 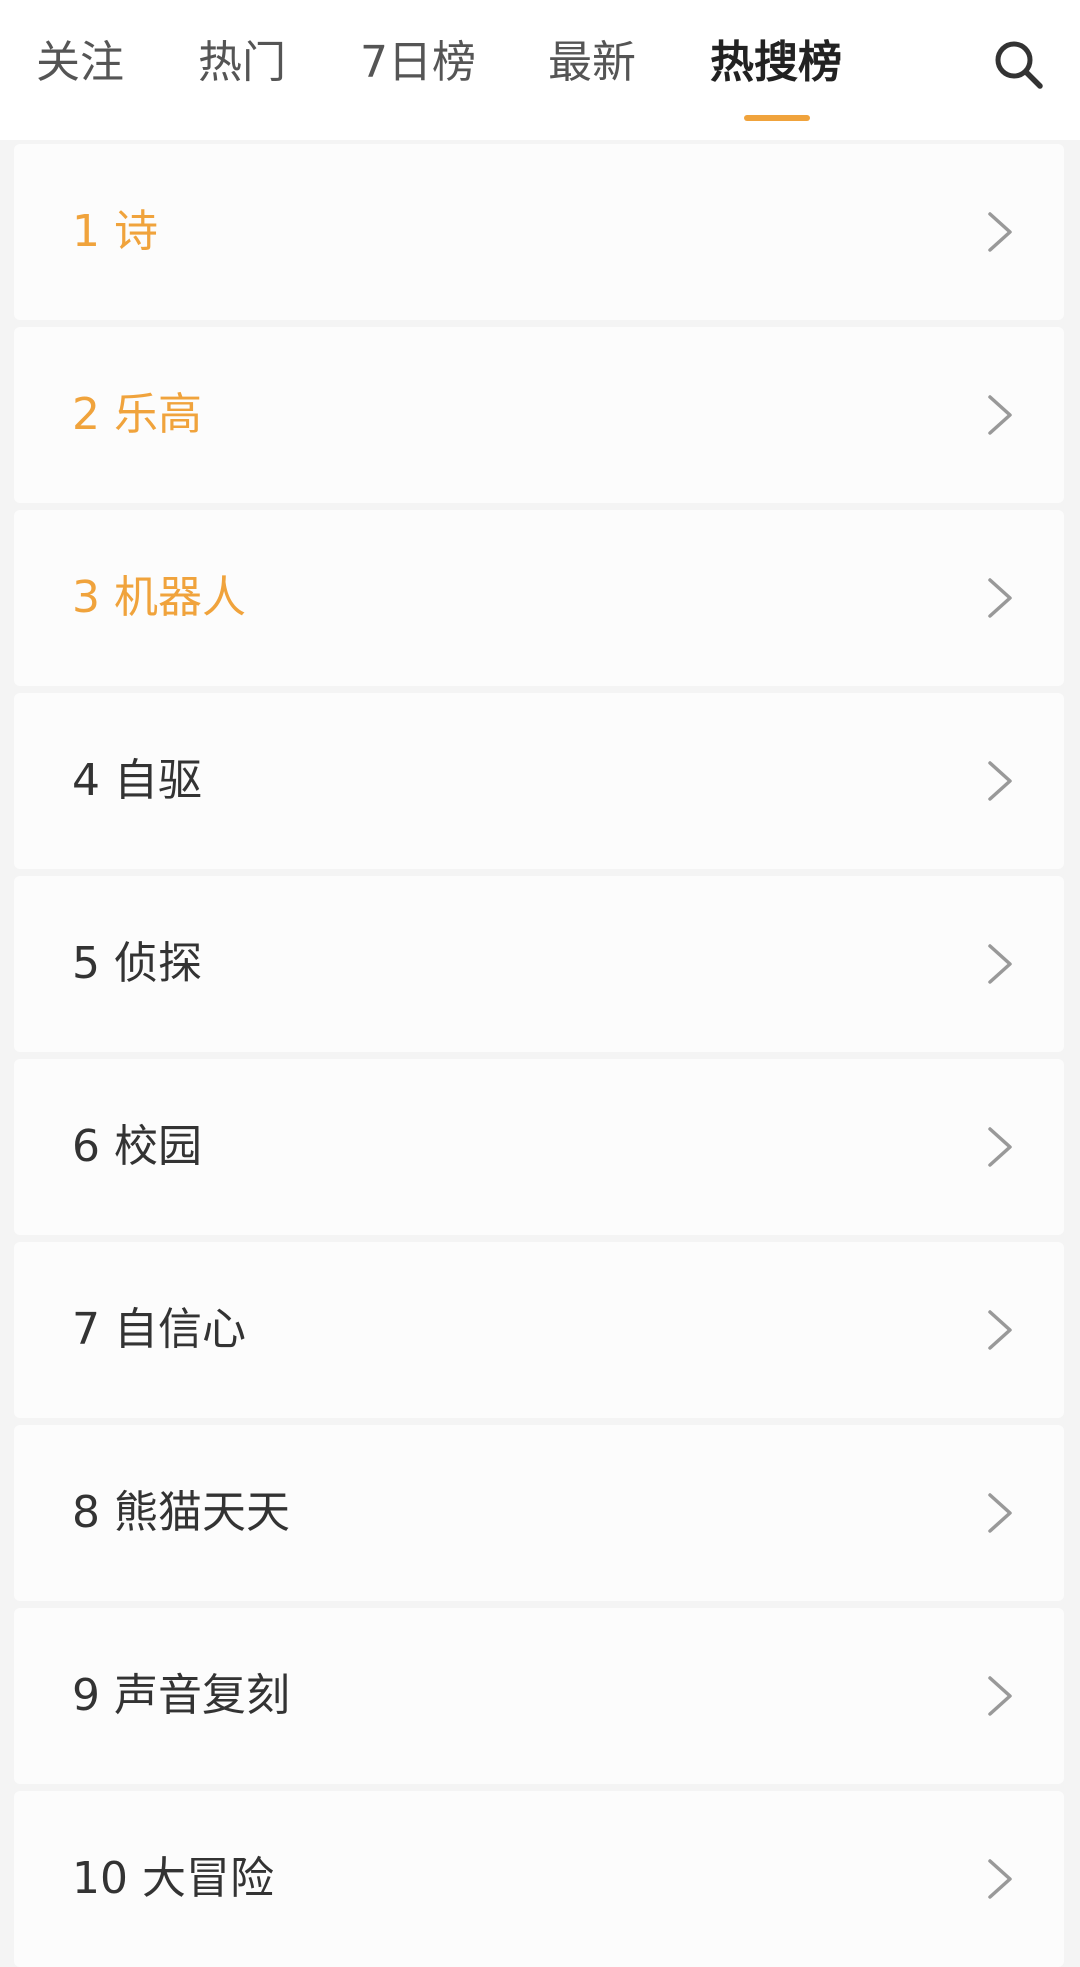 What do you see at coordinates (136, 231) in the screenshot?
I see `hot-search-keyword: 诗` at bounding box center [136, 231].